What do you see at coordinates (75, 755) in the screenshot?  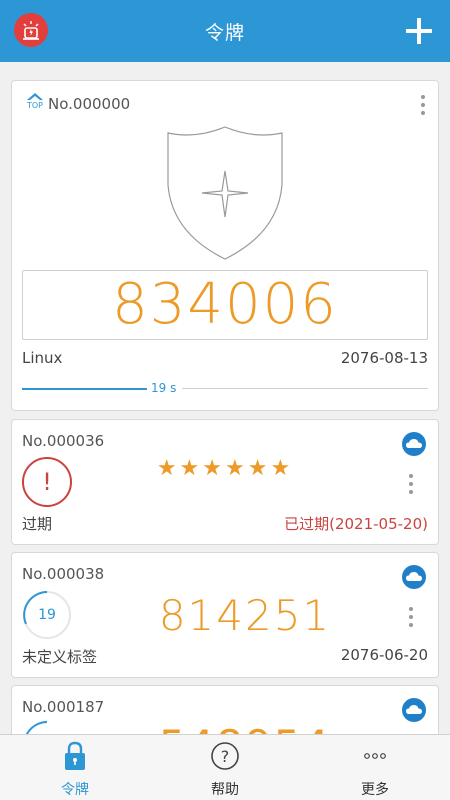 I see `lock-icon` at bounding box center [75, 755].